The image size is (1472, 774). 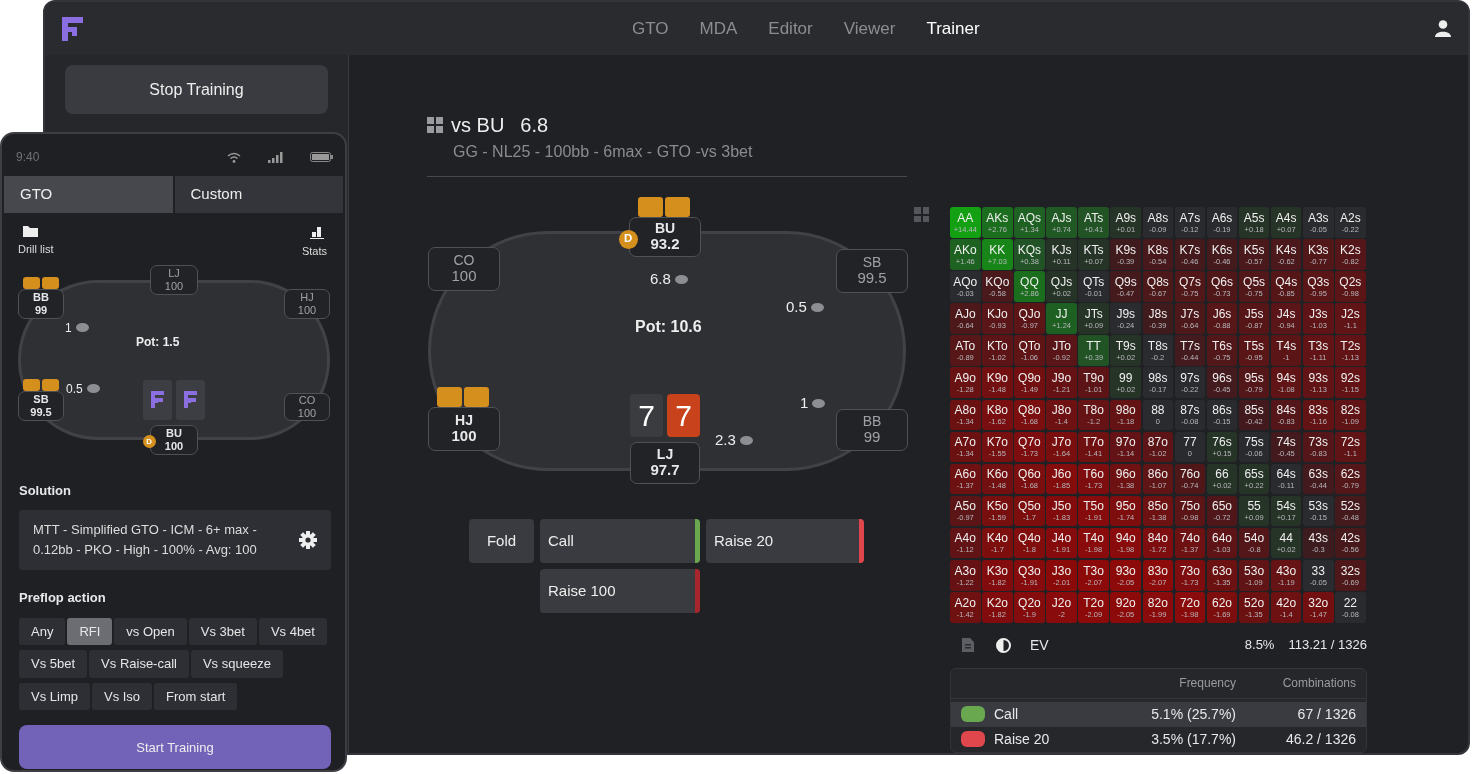 What do you see at coordinates (1190, 442) in the screenshot?
I see `hand-label: 77` at bounding box center [1190, 442].